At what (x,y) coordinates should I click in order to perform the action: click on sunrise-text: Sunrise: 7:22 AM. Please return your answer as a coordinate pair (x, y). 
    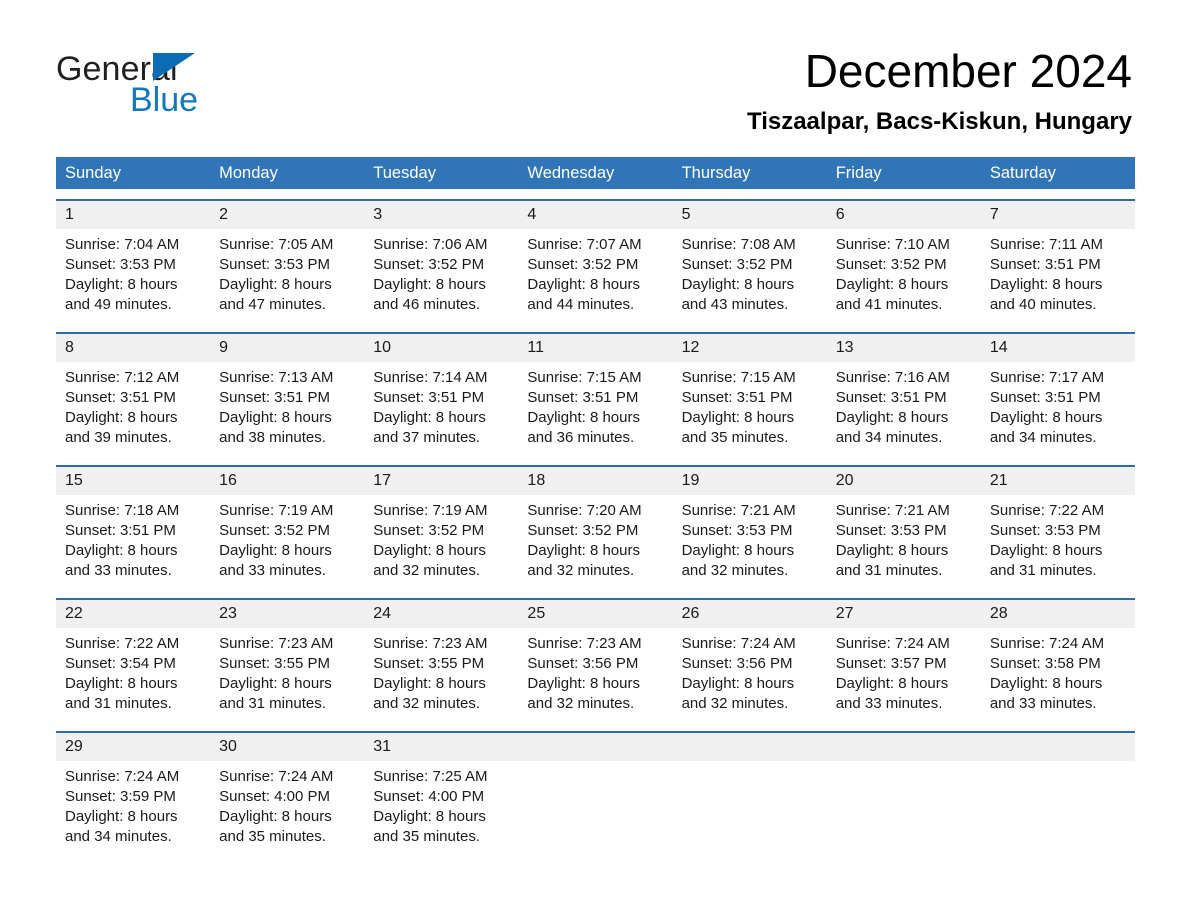
    Looking at the image, I should click on (1047, 510).